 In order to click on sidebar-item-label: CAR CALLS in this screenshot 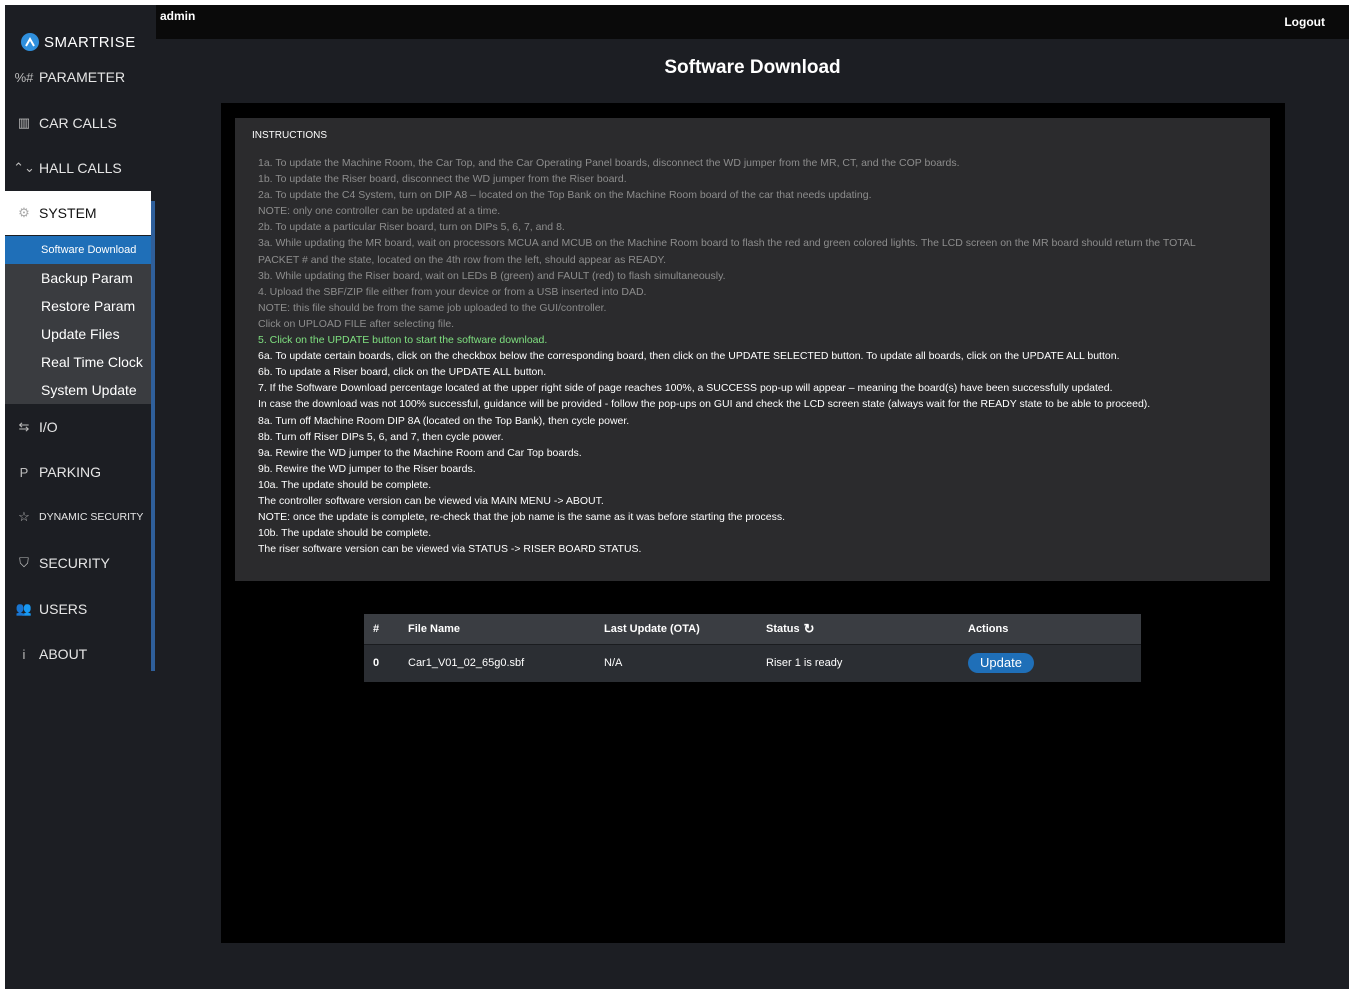, I will do `click(78, 123)`.